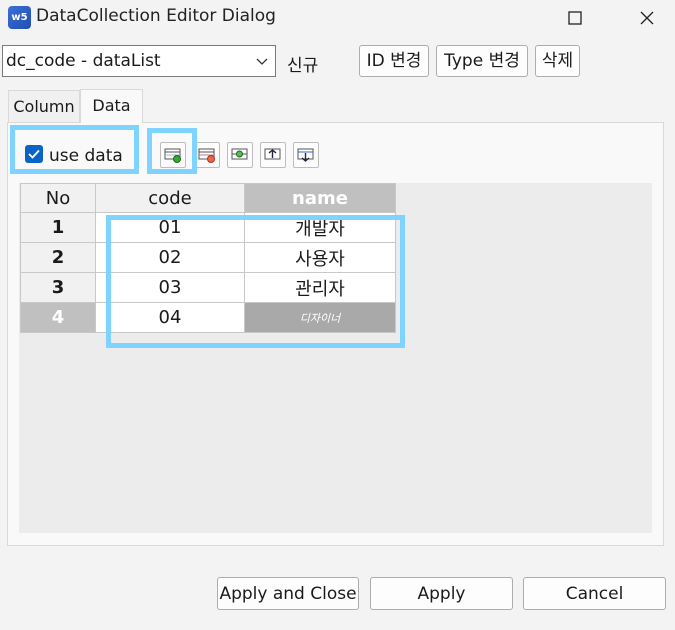  What do you see at coordinates (86, 156) in the screenshot?
I see `use-data-label: use data` at bounding box center [86, 156].